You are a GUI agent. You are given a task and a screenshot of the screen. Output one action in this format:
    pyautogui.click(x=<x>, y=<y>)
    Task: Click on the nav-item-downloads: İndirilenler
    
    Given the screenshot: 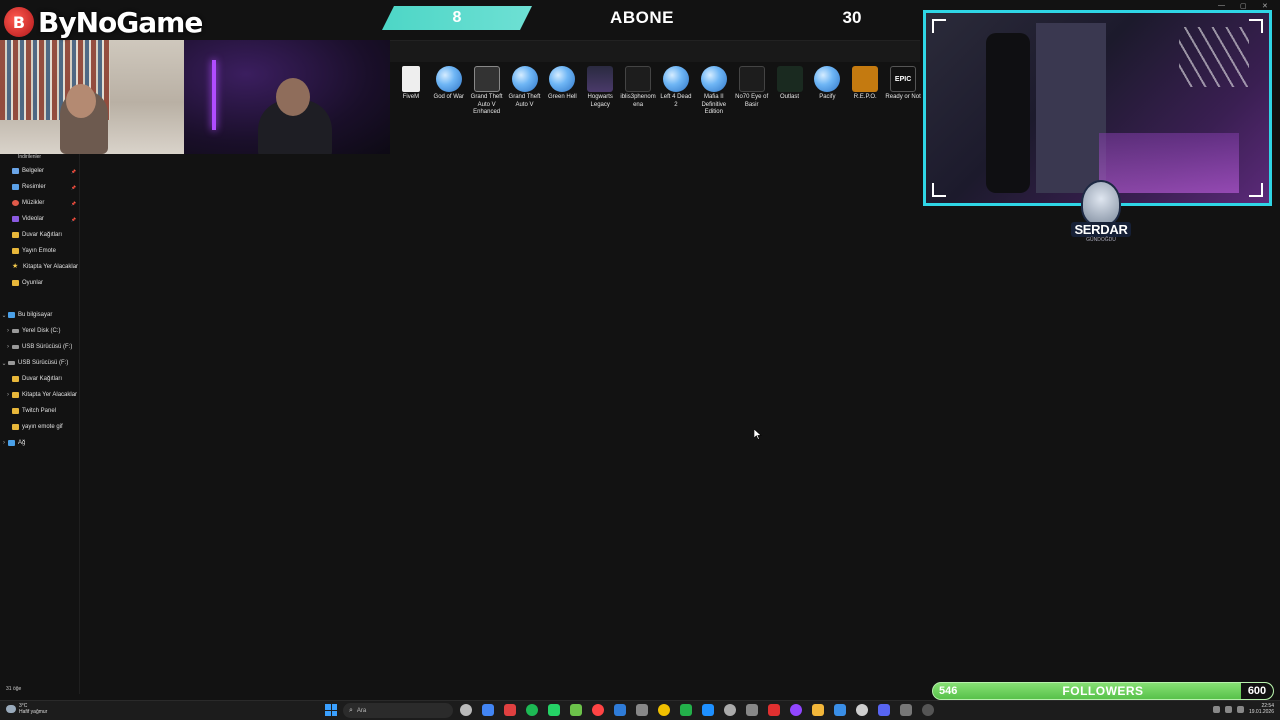 What is the action you would take?
    pyautogui.click(x=29, y=157)
    